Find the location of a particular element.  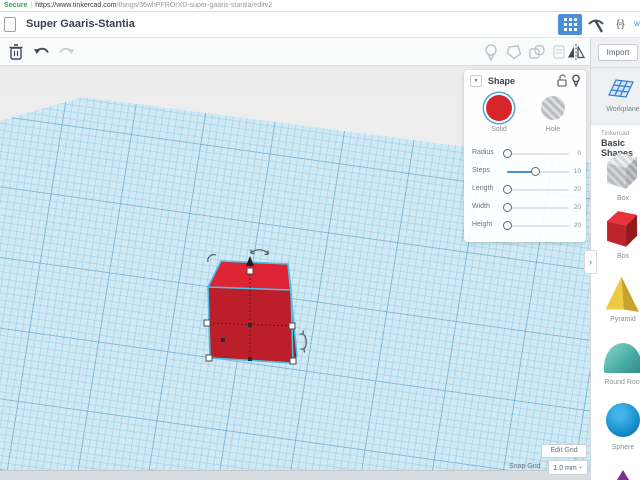

radius-label: Radius is located at coordinates (483, 152).